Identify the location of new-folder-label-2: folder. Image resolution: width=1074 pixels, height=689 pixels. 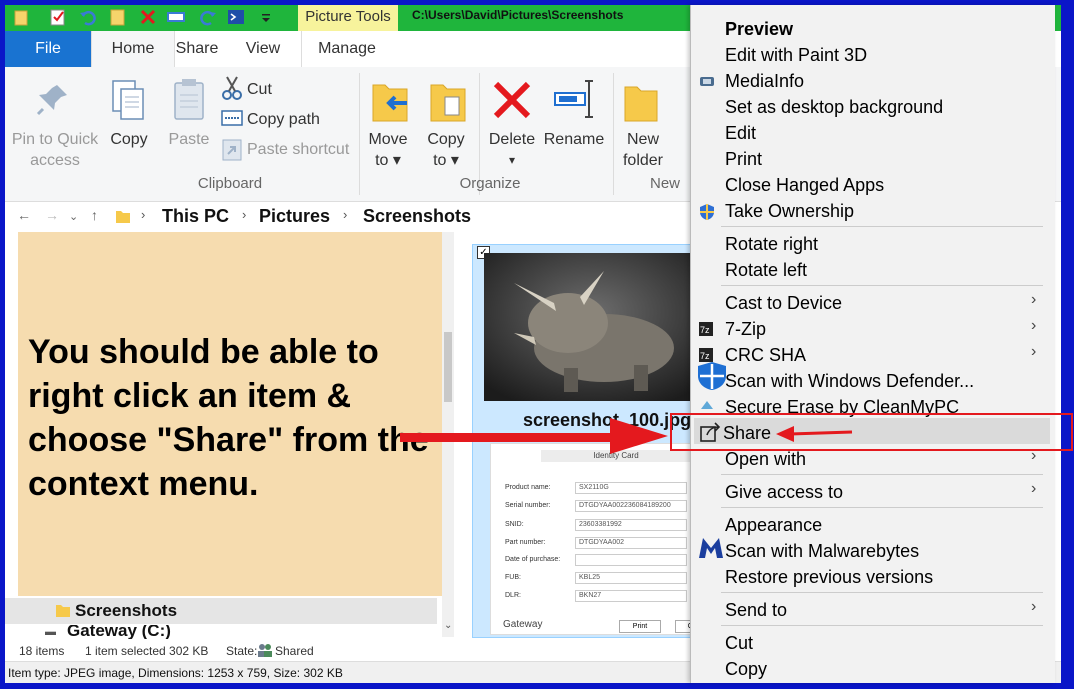
(643, 160).